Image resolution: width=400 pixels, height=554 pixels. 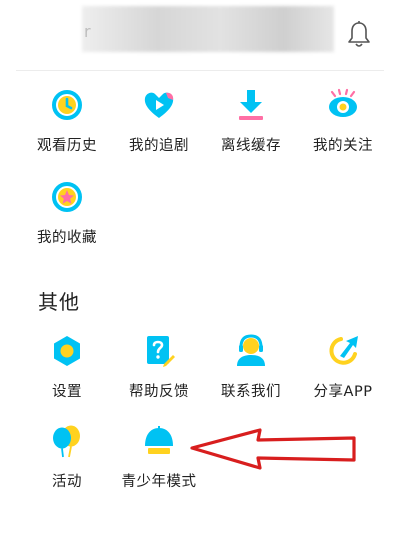 I want to click on grid-item-label: 青少年模式, so click(x=159, y=482).